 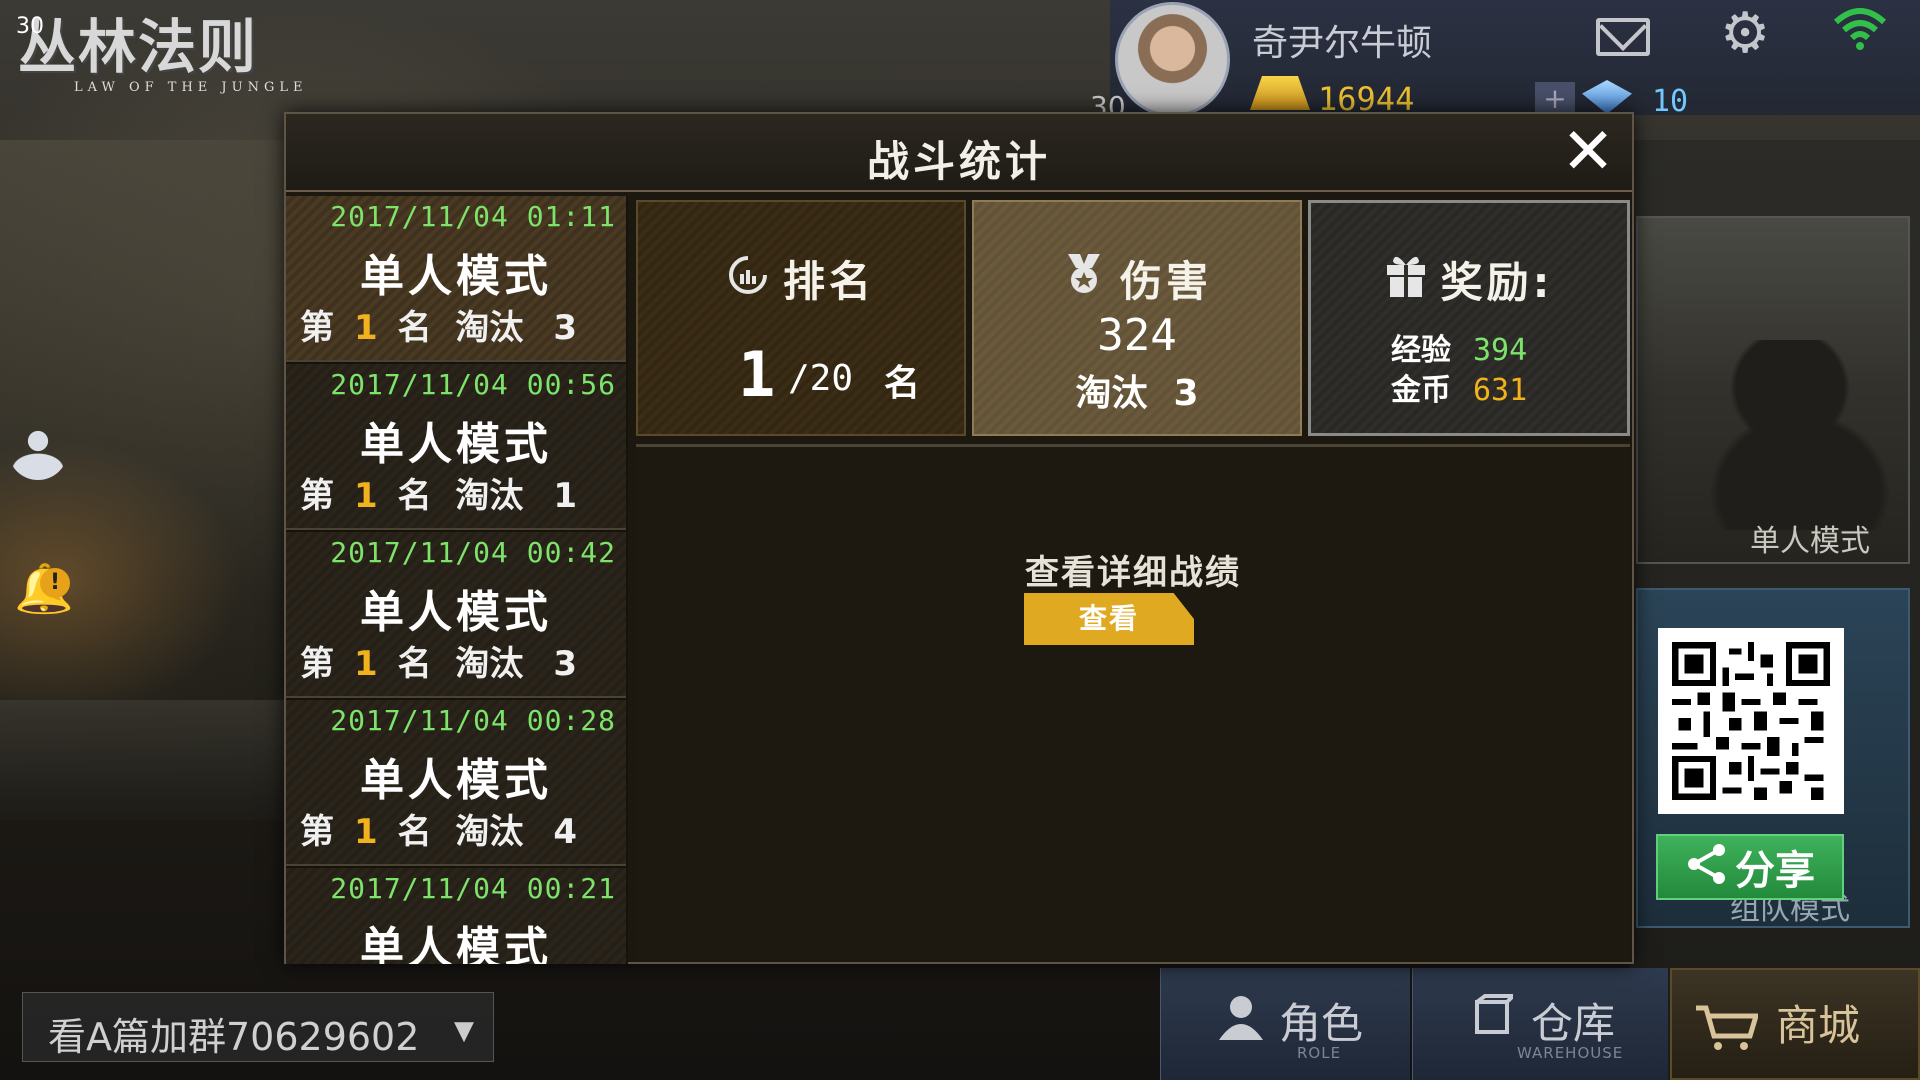 I want to click on damage-kills: 淘汰 3, so click(x=1137, y=393).